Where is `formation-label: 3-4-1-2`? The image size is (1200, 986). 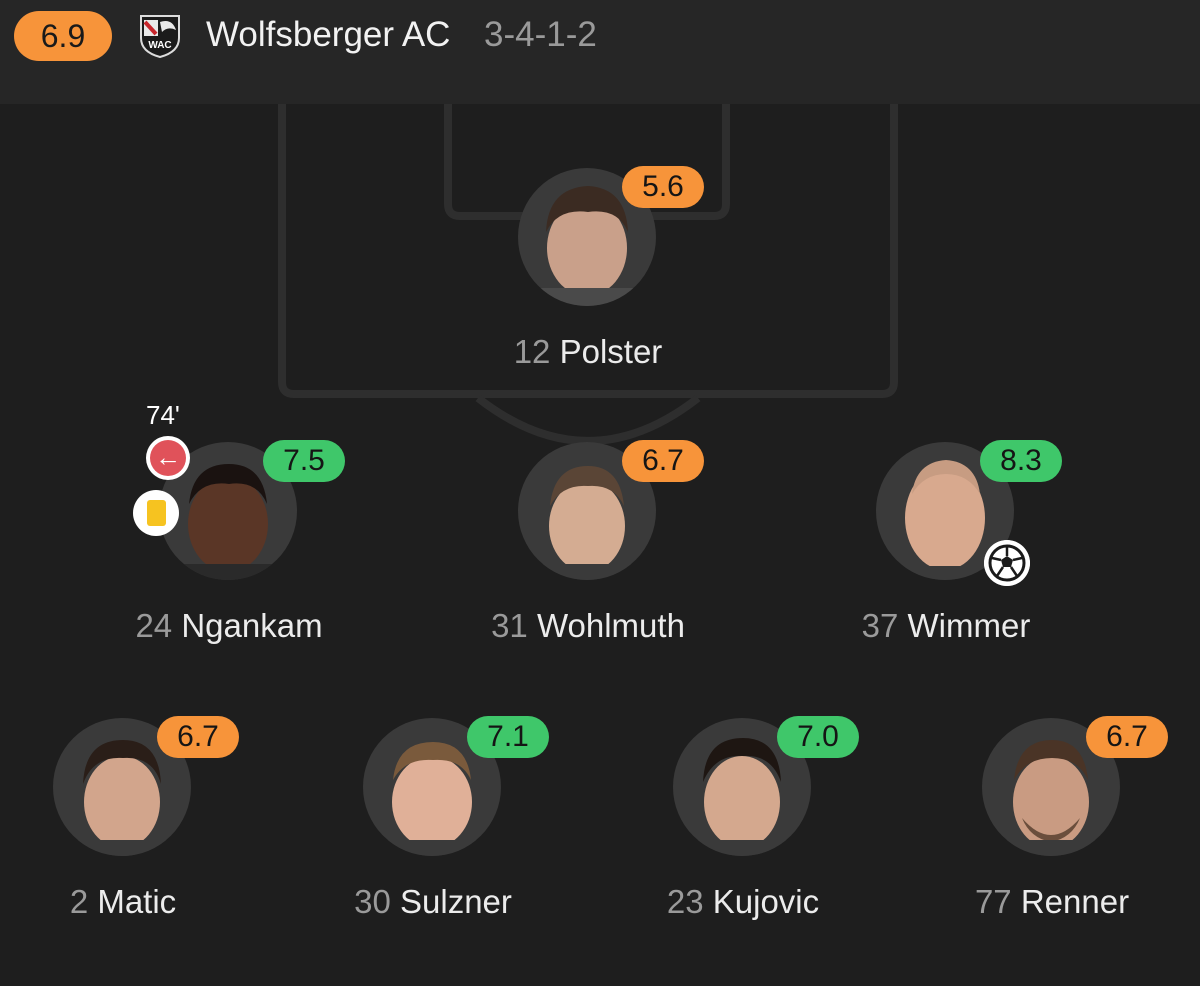 formation-label: 3-4-1-2 is located at coordinates (540, 34).